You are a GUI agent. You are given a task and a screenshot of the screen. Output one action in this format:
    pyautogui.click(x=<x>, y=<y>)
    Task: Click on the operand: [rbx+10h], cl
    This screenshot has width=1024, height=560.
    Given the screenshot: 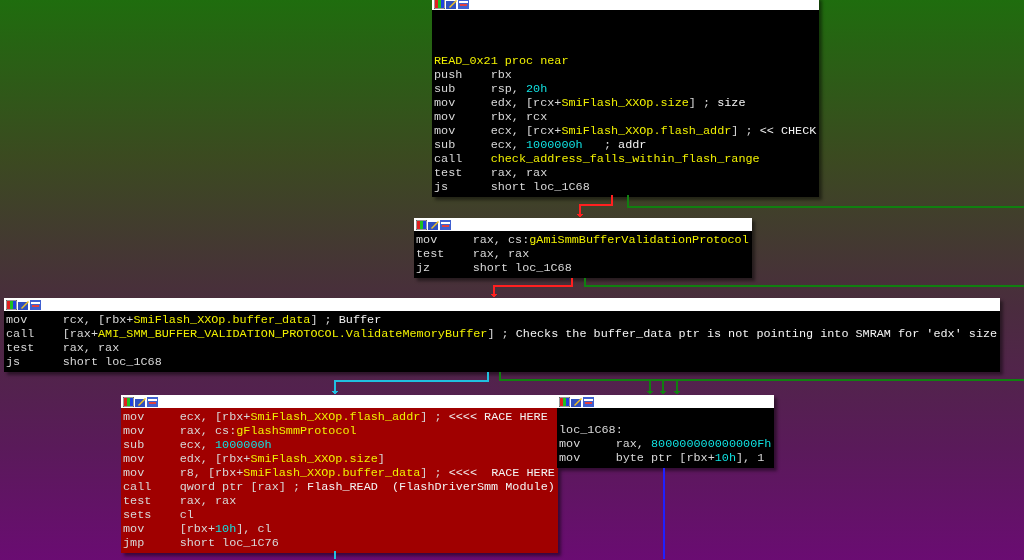 What is the action you would take?
    pyautogui.click(x=225, y=529)
    